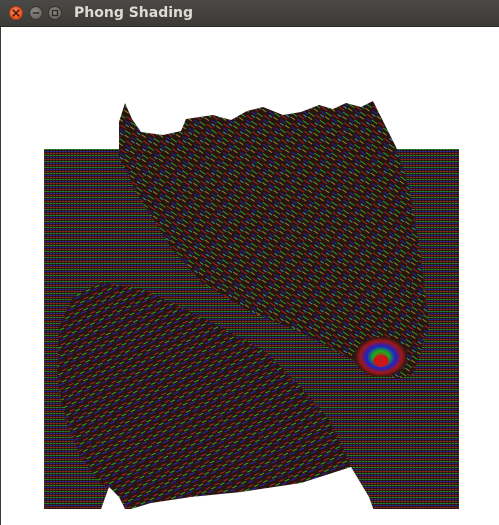 This screenshot has height=525, width=499. I want to click on close-icon, so click(16, 13).